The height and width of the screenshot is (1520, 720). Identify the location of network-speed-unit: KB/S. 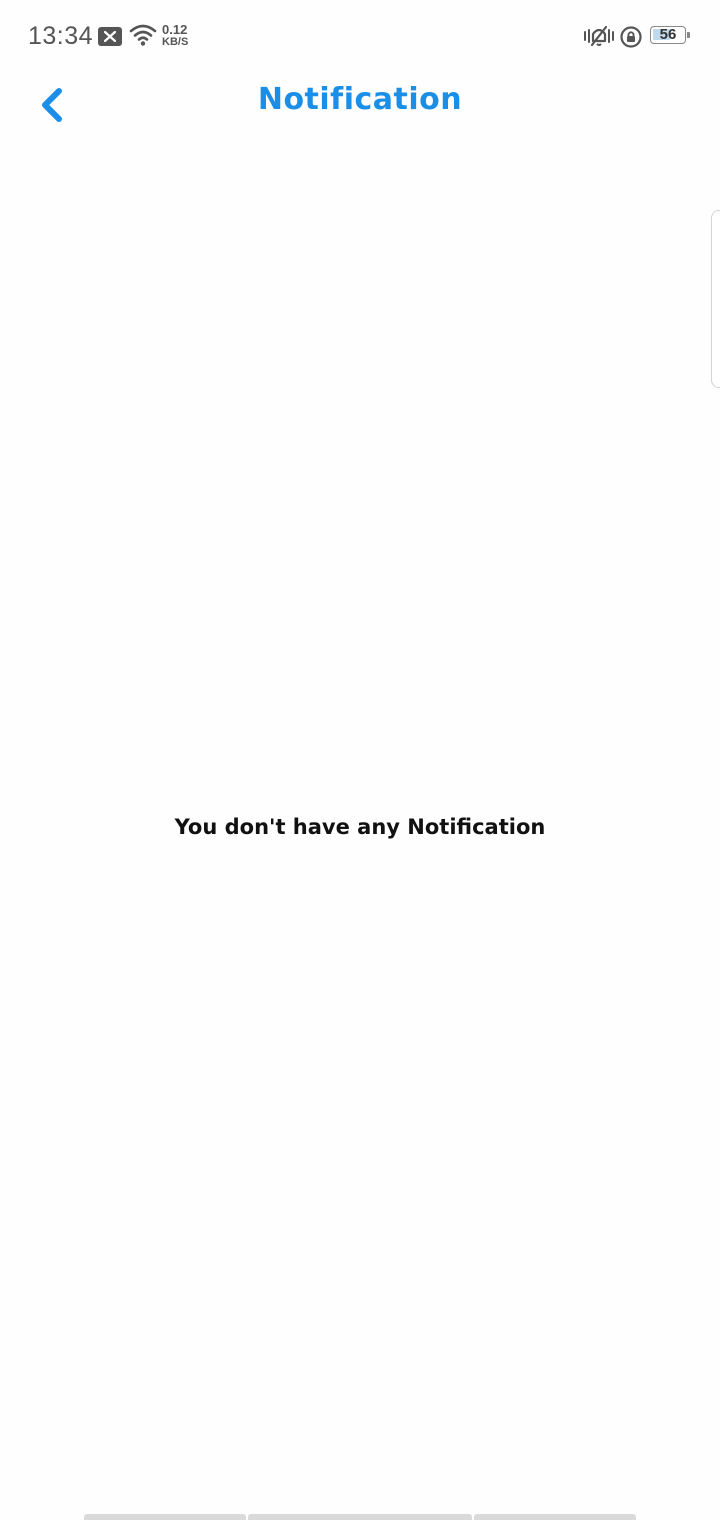
(175, 42).